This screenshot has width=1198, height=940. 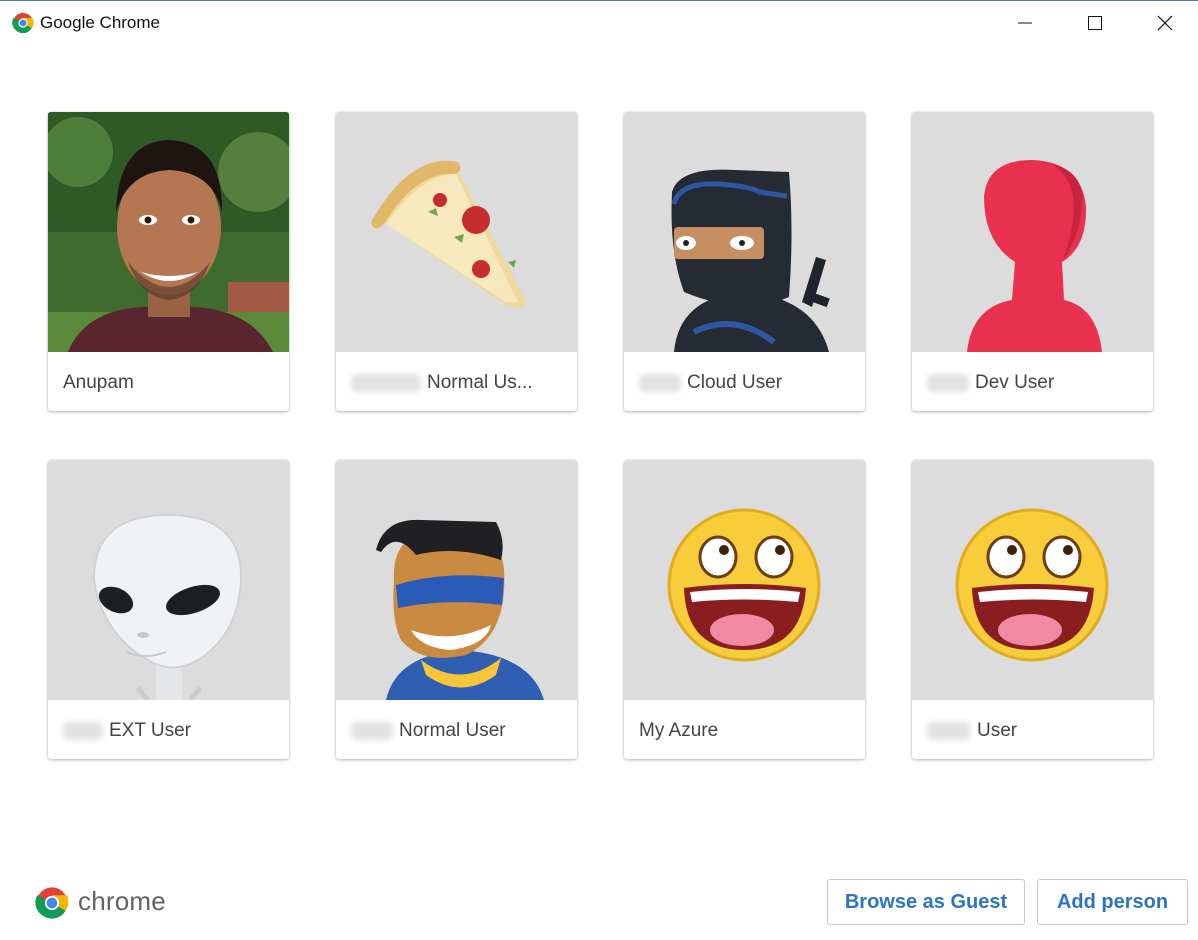 I want to click on profile-card-dev-user: Dev User, so click(x=1032, y=261).